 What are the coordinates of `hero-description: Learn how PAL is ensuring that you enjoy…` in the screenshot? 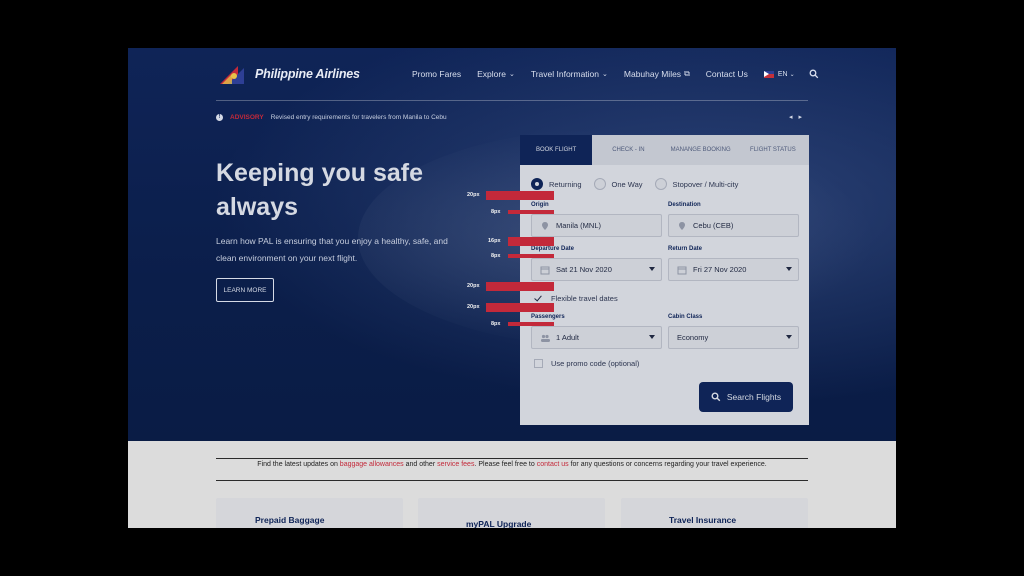 It's located at (332, 249).